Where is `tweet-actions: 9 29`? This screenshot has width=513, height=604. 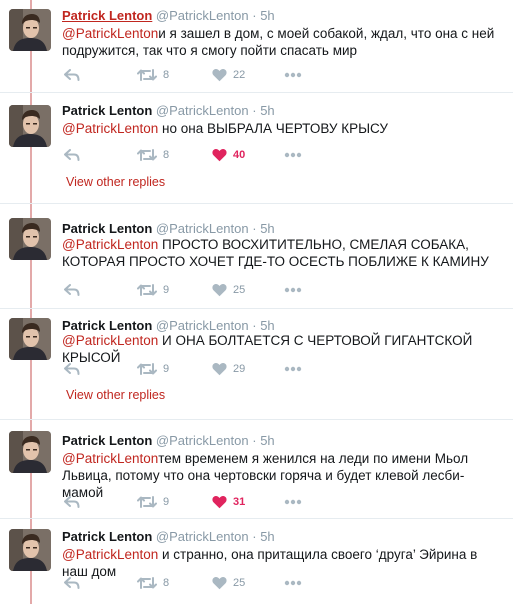
tweet-actions: 9 29 is located at coordinates (212, 369).